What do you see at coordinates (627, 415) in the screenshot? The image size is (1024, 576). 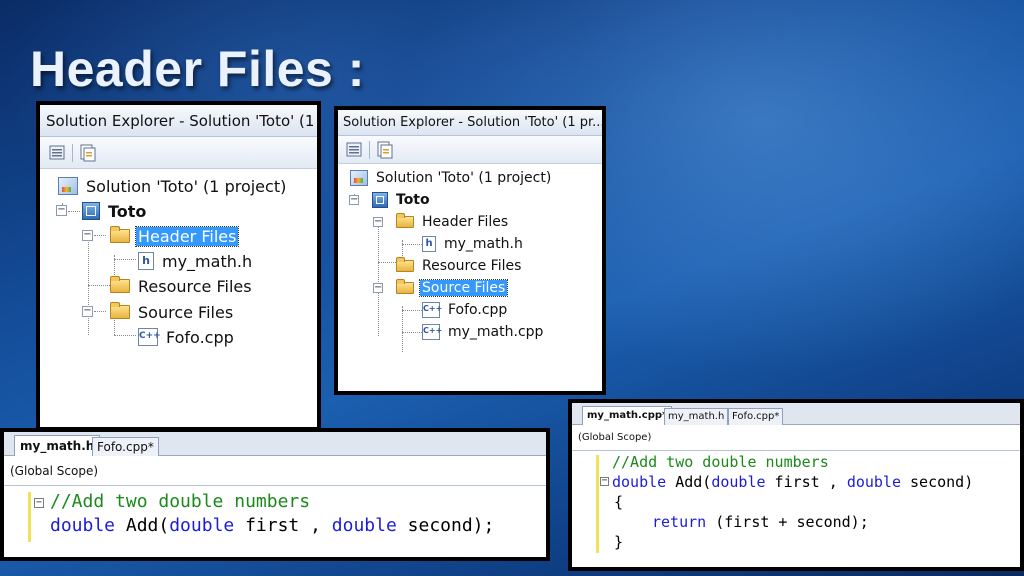 I see `tab-my-math-cpp: my_math.cpp*` at bounding box center [627, 415].